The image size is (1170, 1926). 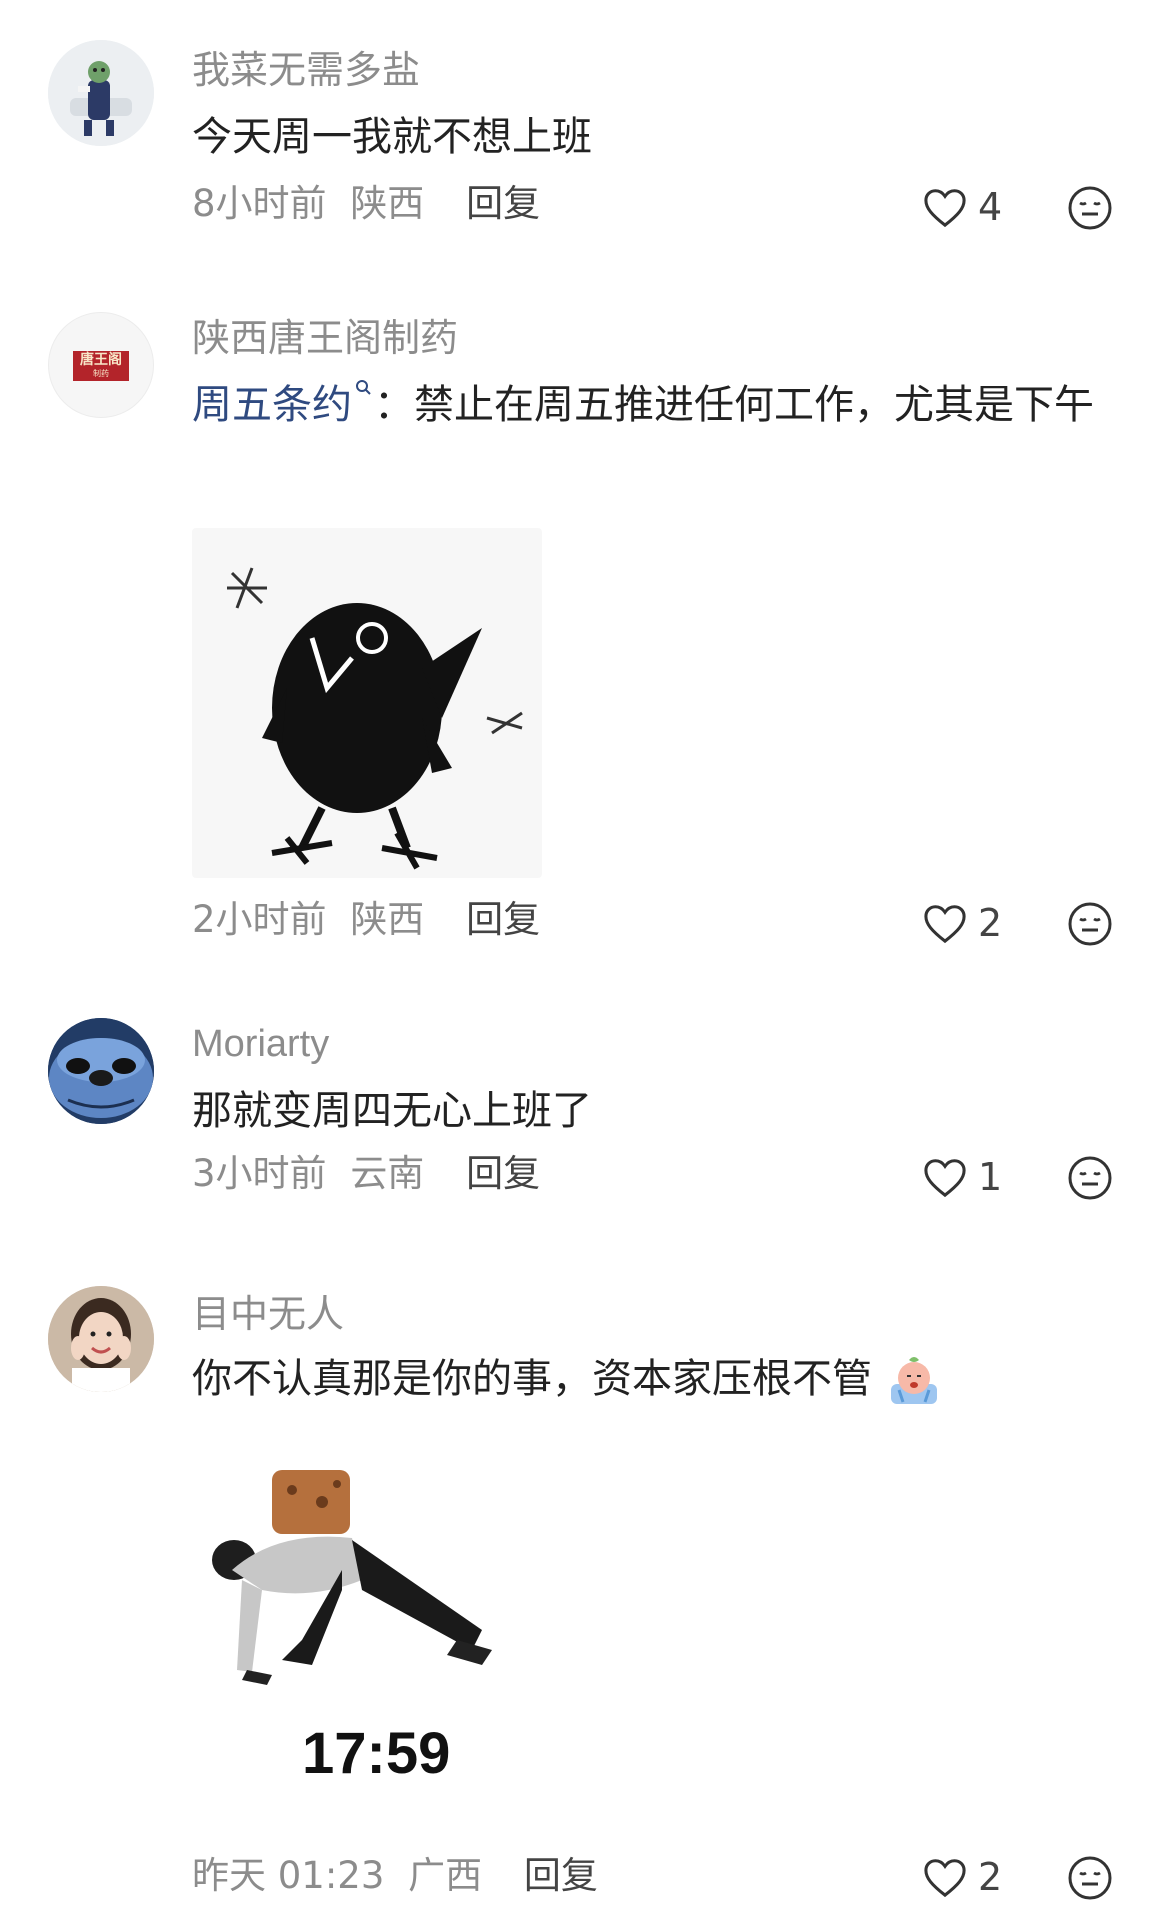 I want to click on username: 我菜无需多盐, so click(x=306, y=70).